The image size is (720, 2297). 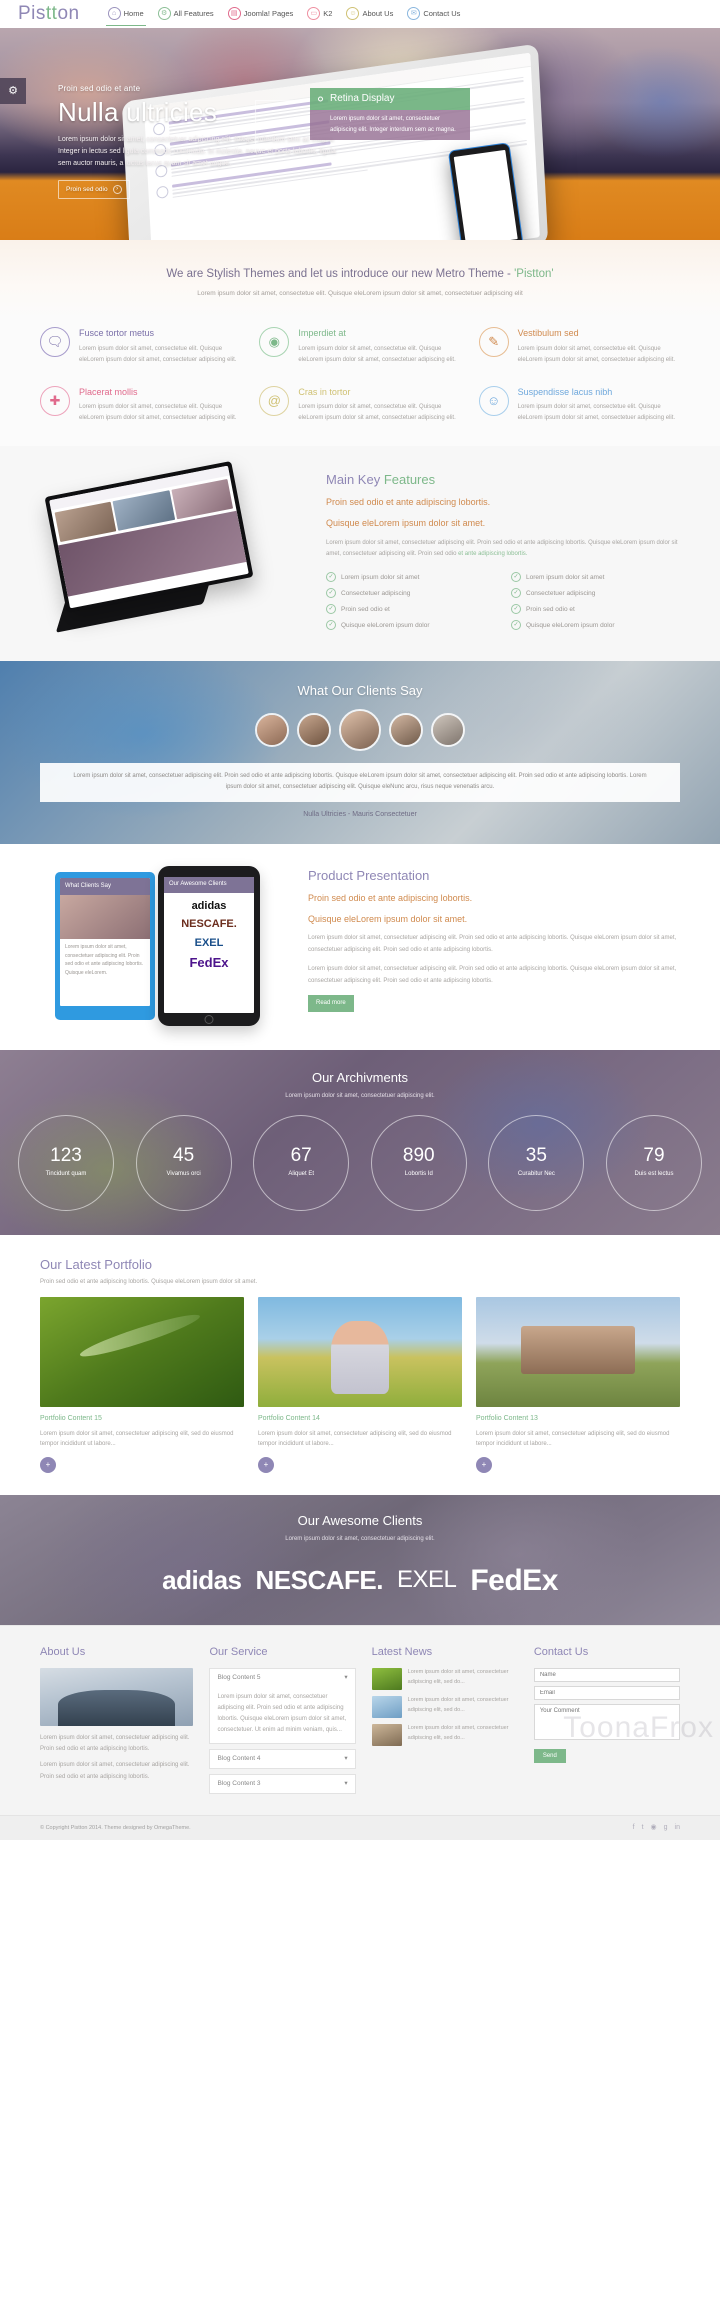 I want to click on counter-label: Tincidunt quam, so click(x=66, y=1174).